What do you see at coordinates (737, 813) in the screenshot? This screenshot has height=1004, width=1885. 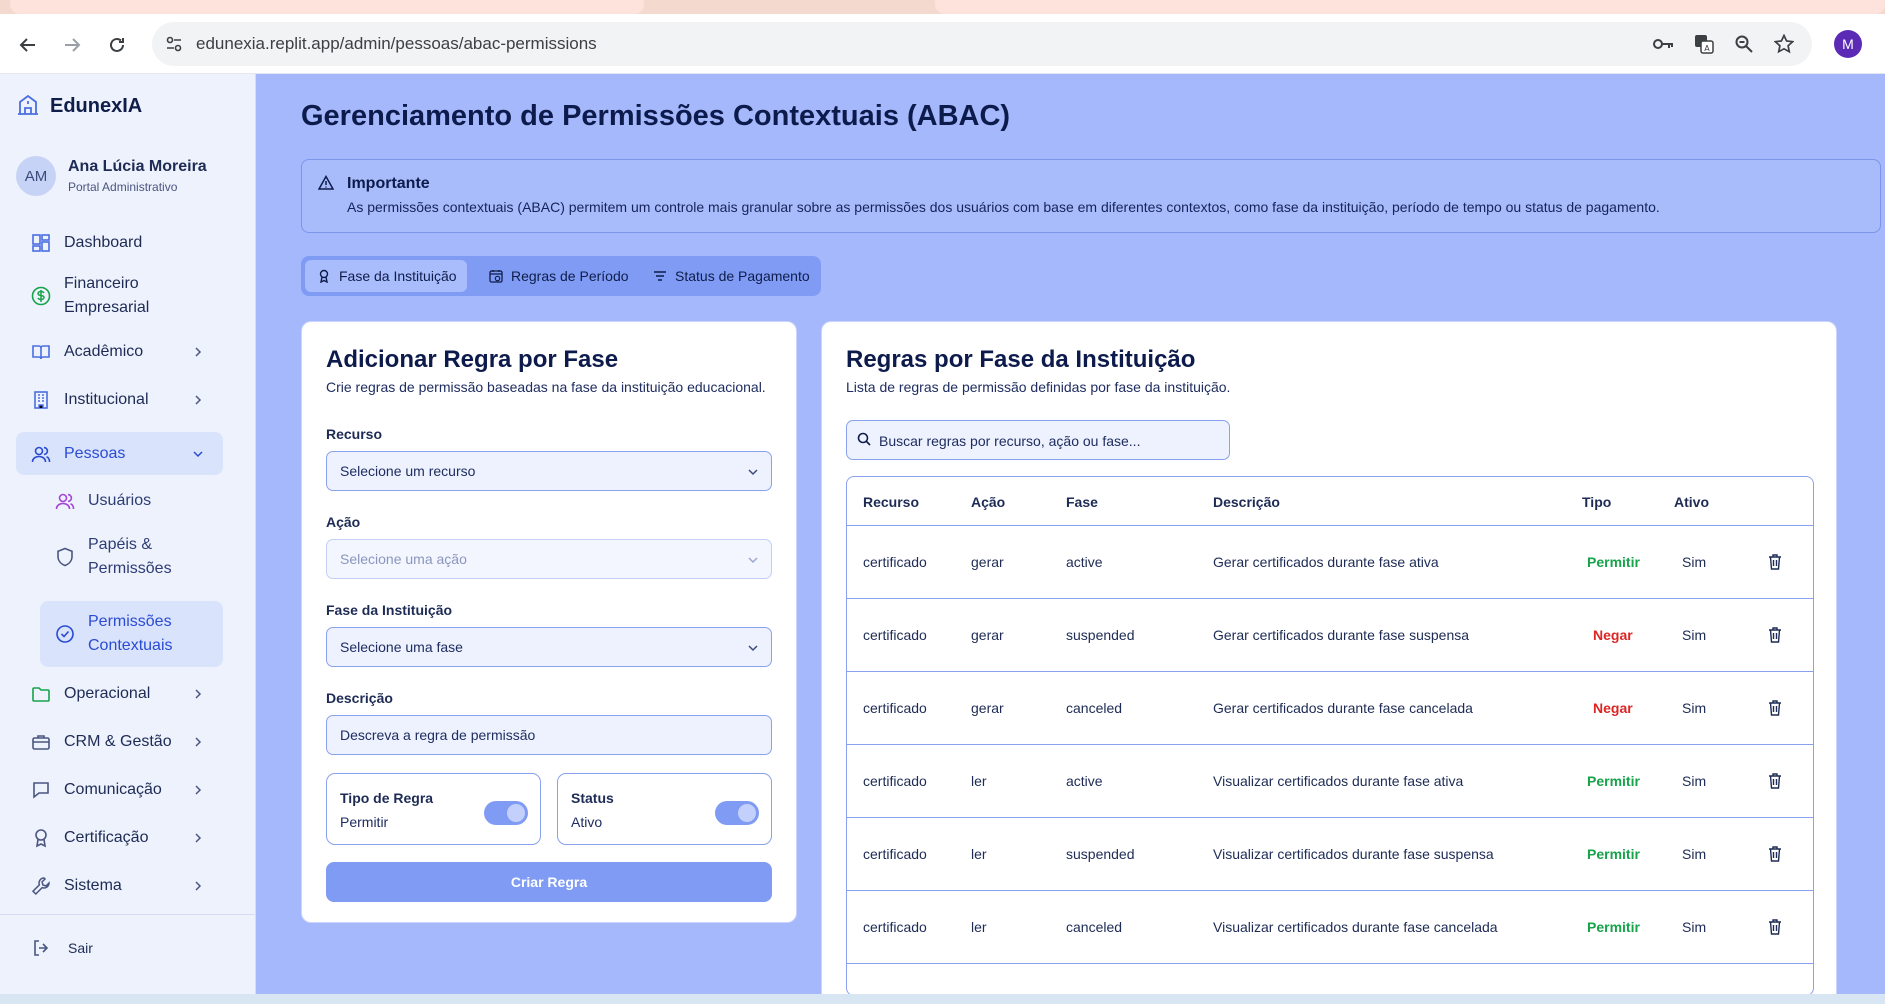 I see `status-toggle` at bounding box center [737, 813].